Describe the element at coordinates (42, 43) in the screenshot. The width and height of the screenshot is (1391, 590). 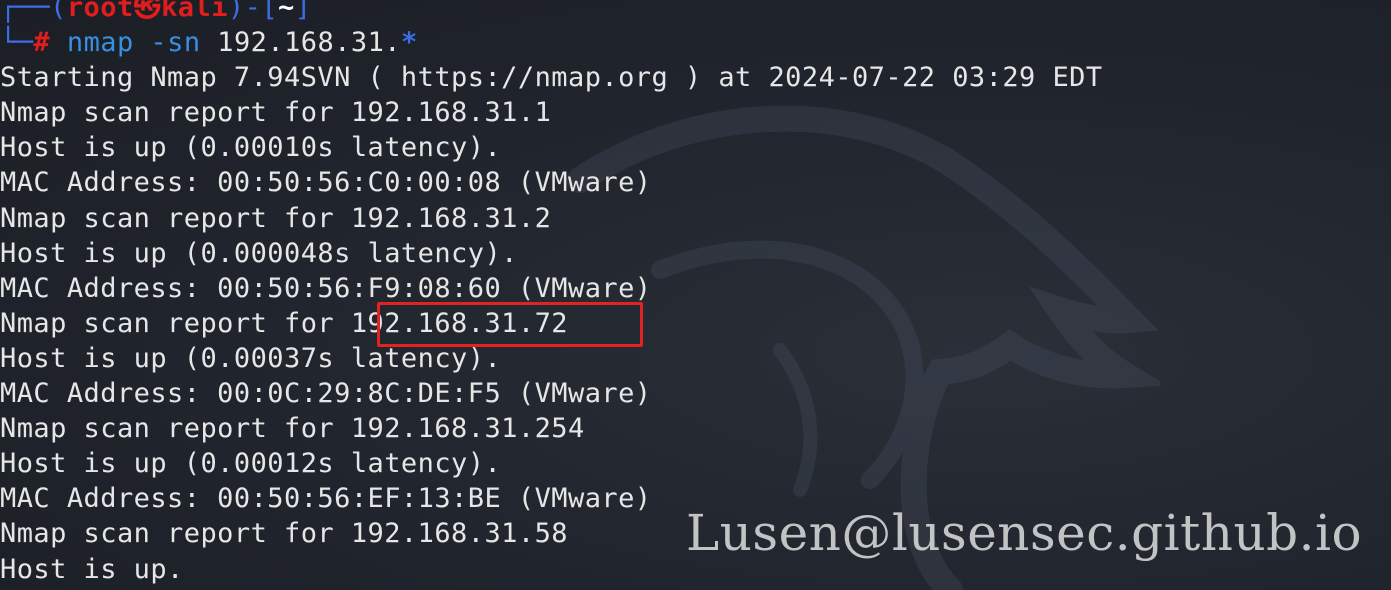
I see `prompt-hash: #` at that location.